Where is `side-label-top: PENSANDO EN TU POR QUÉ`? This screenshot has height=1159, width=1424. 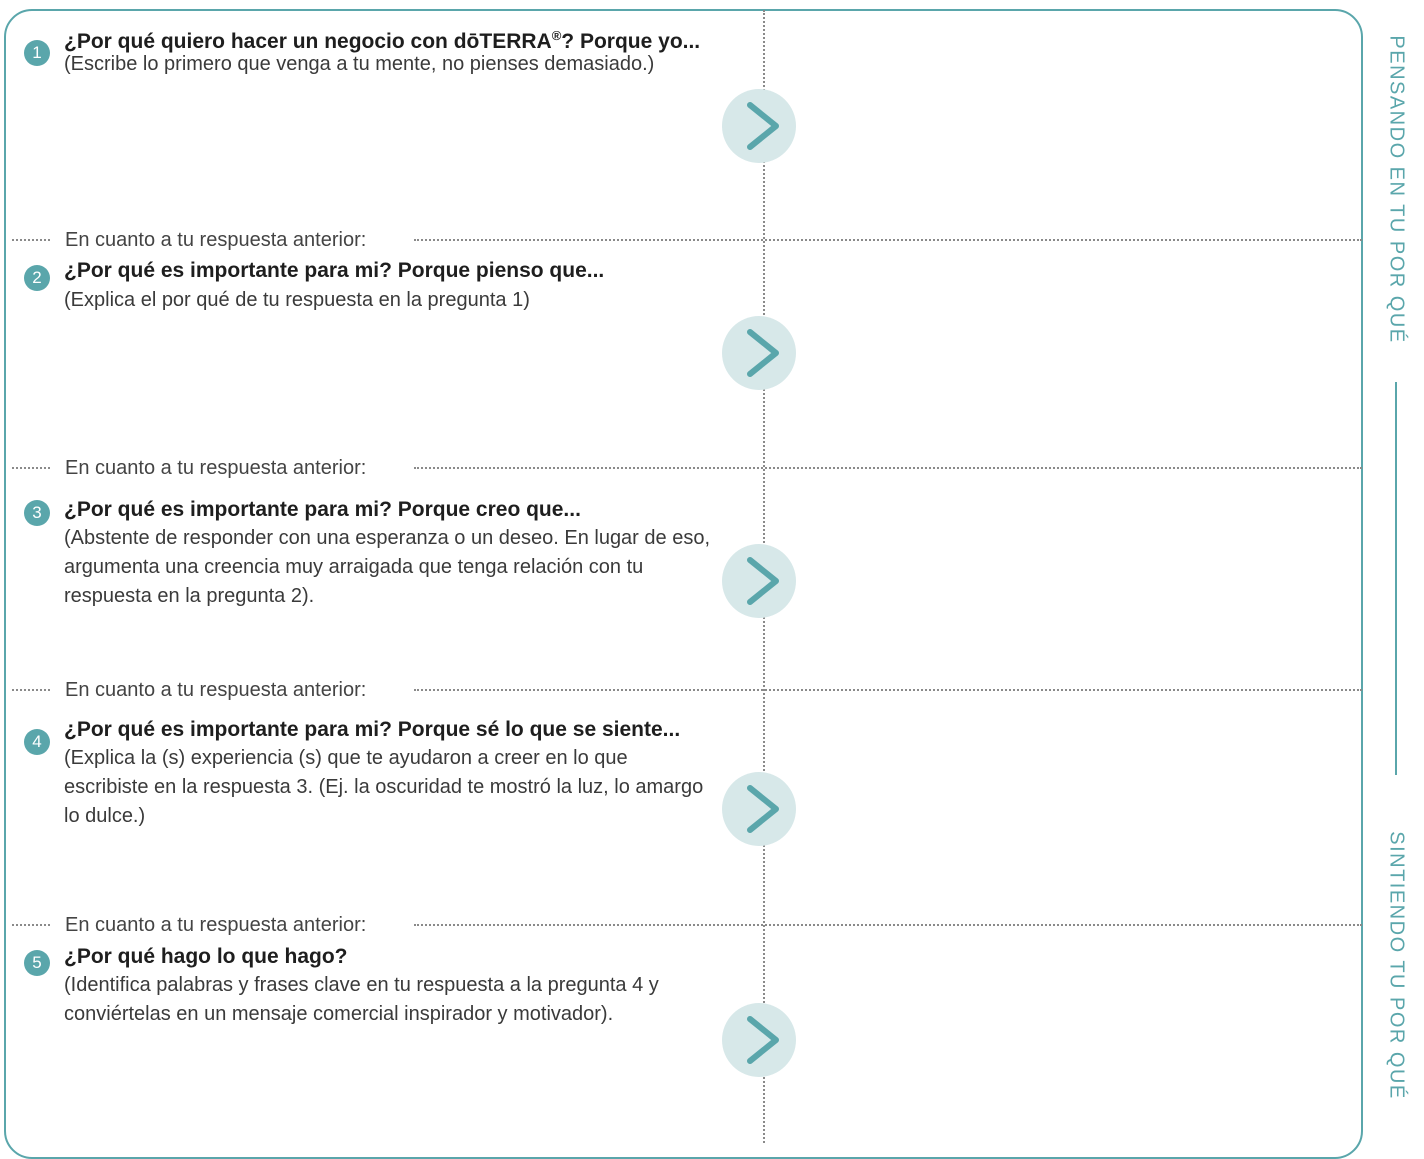
side-label-top: PENSANDO EN TU POR QUÉ is located at coordinates (1396, 189).